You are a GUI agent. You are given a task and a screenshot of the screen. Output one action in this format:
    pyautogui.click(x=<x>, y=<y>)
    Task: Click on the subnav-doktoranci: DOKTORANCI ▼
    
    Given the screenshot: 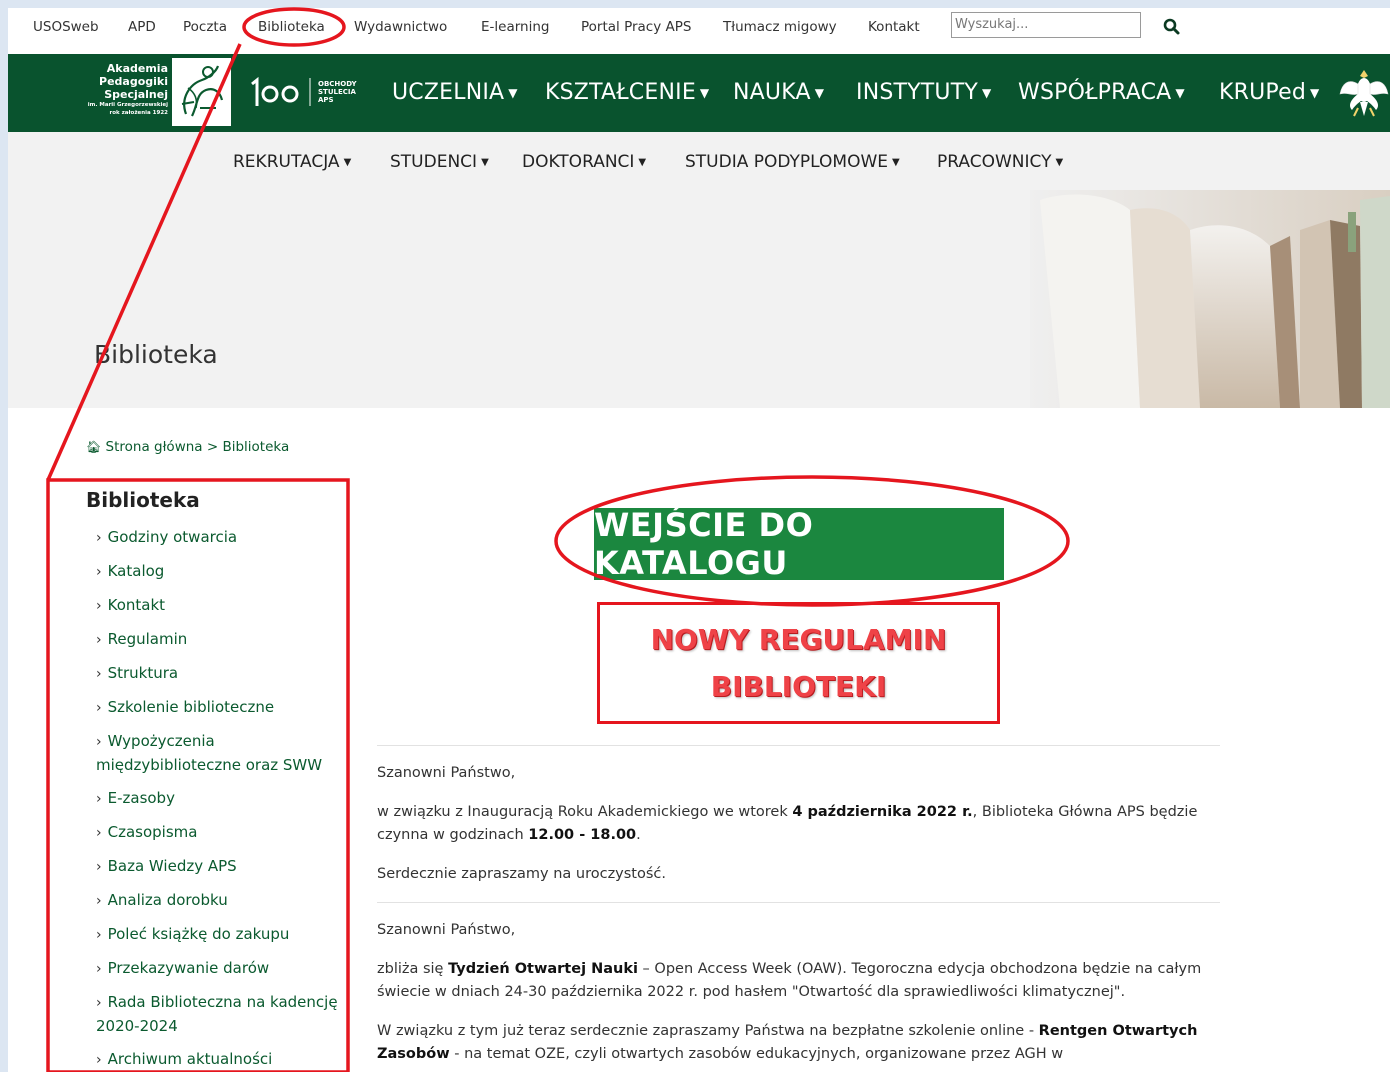 What is the action you would take?
    pyautogui.click(x=584, y=162)
    